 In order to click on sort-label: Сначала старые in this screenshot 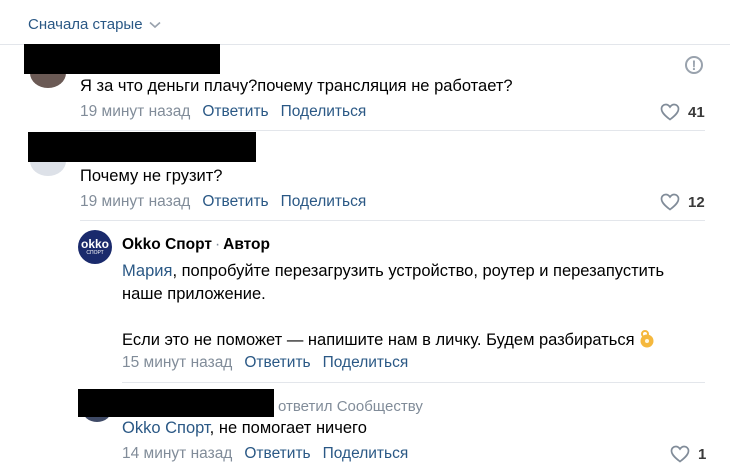, I will do `click(85, 24)`.